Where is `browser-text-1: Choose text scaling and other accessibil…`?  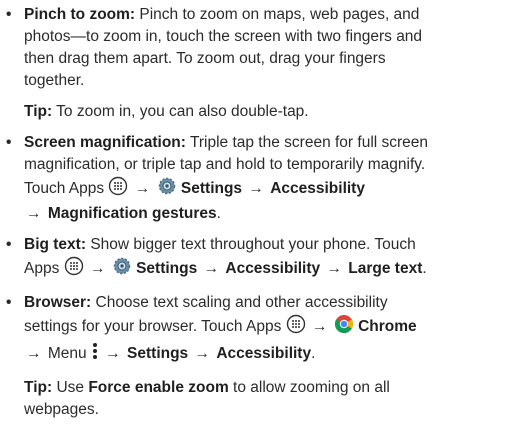 browser-text-1: Choose text scaling and other accessibil… is located at coordinates (241, 302).